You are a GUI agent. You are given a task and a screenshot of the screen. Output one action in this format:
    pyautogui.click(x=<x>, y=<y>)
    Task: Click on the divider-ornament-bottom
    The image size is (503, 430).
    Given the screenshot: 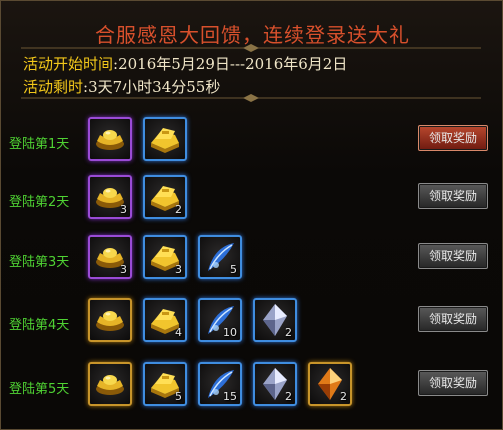 What is the action you would take?
    pyautogui.click(x=251, y=98)
    